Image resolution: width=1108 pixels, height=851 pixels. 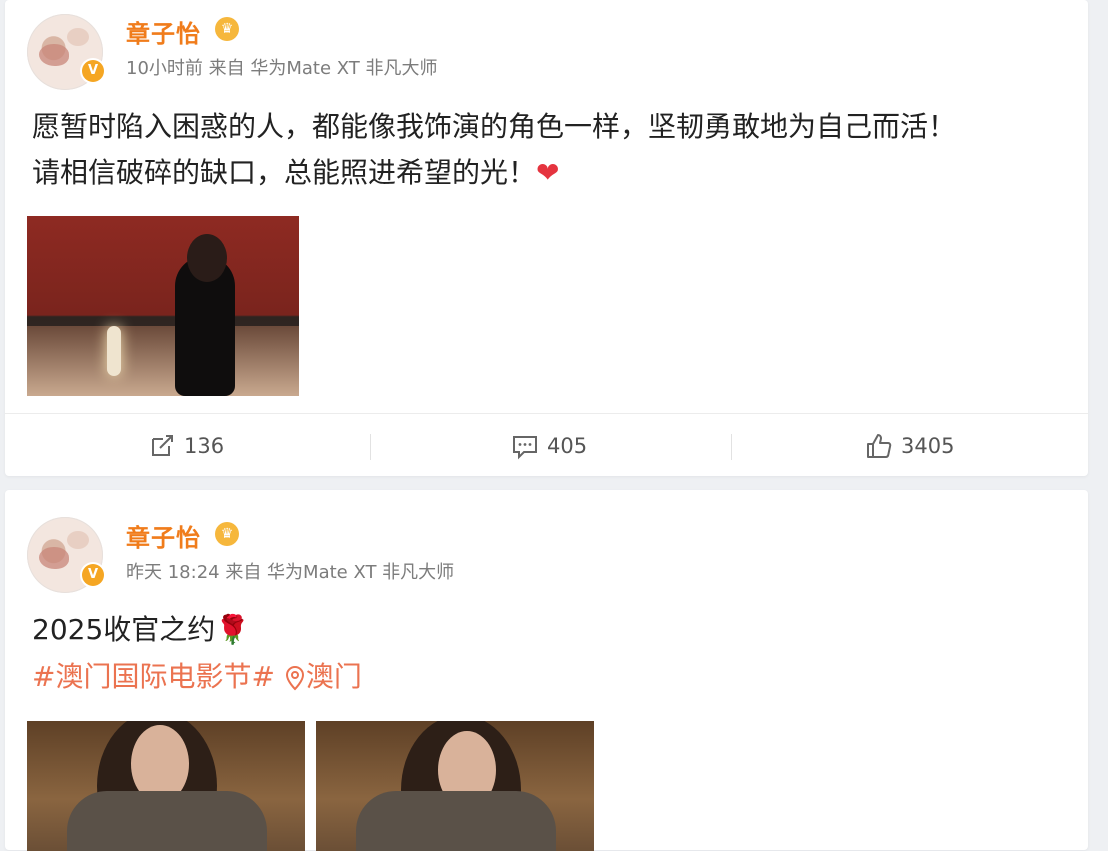 What do you see at coordinates (548, 172) in the screenshot?
I see `heart-emoji: ❤` at bounding box center [548, 172].